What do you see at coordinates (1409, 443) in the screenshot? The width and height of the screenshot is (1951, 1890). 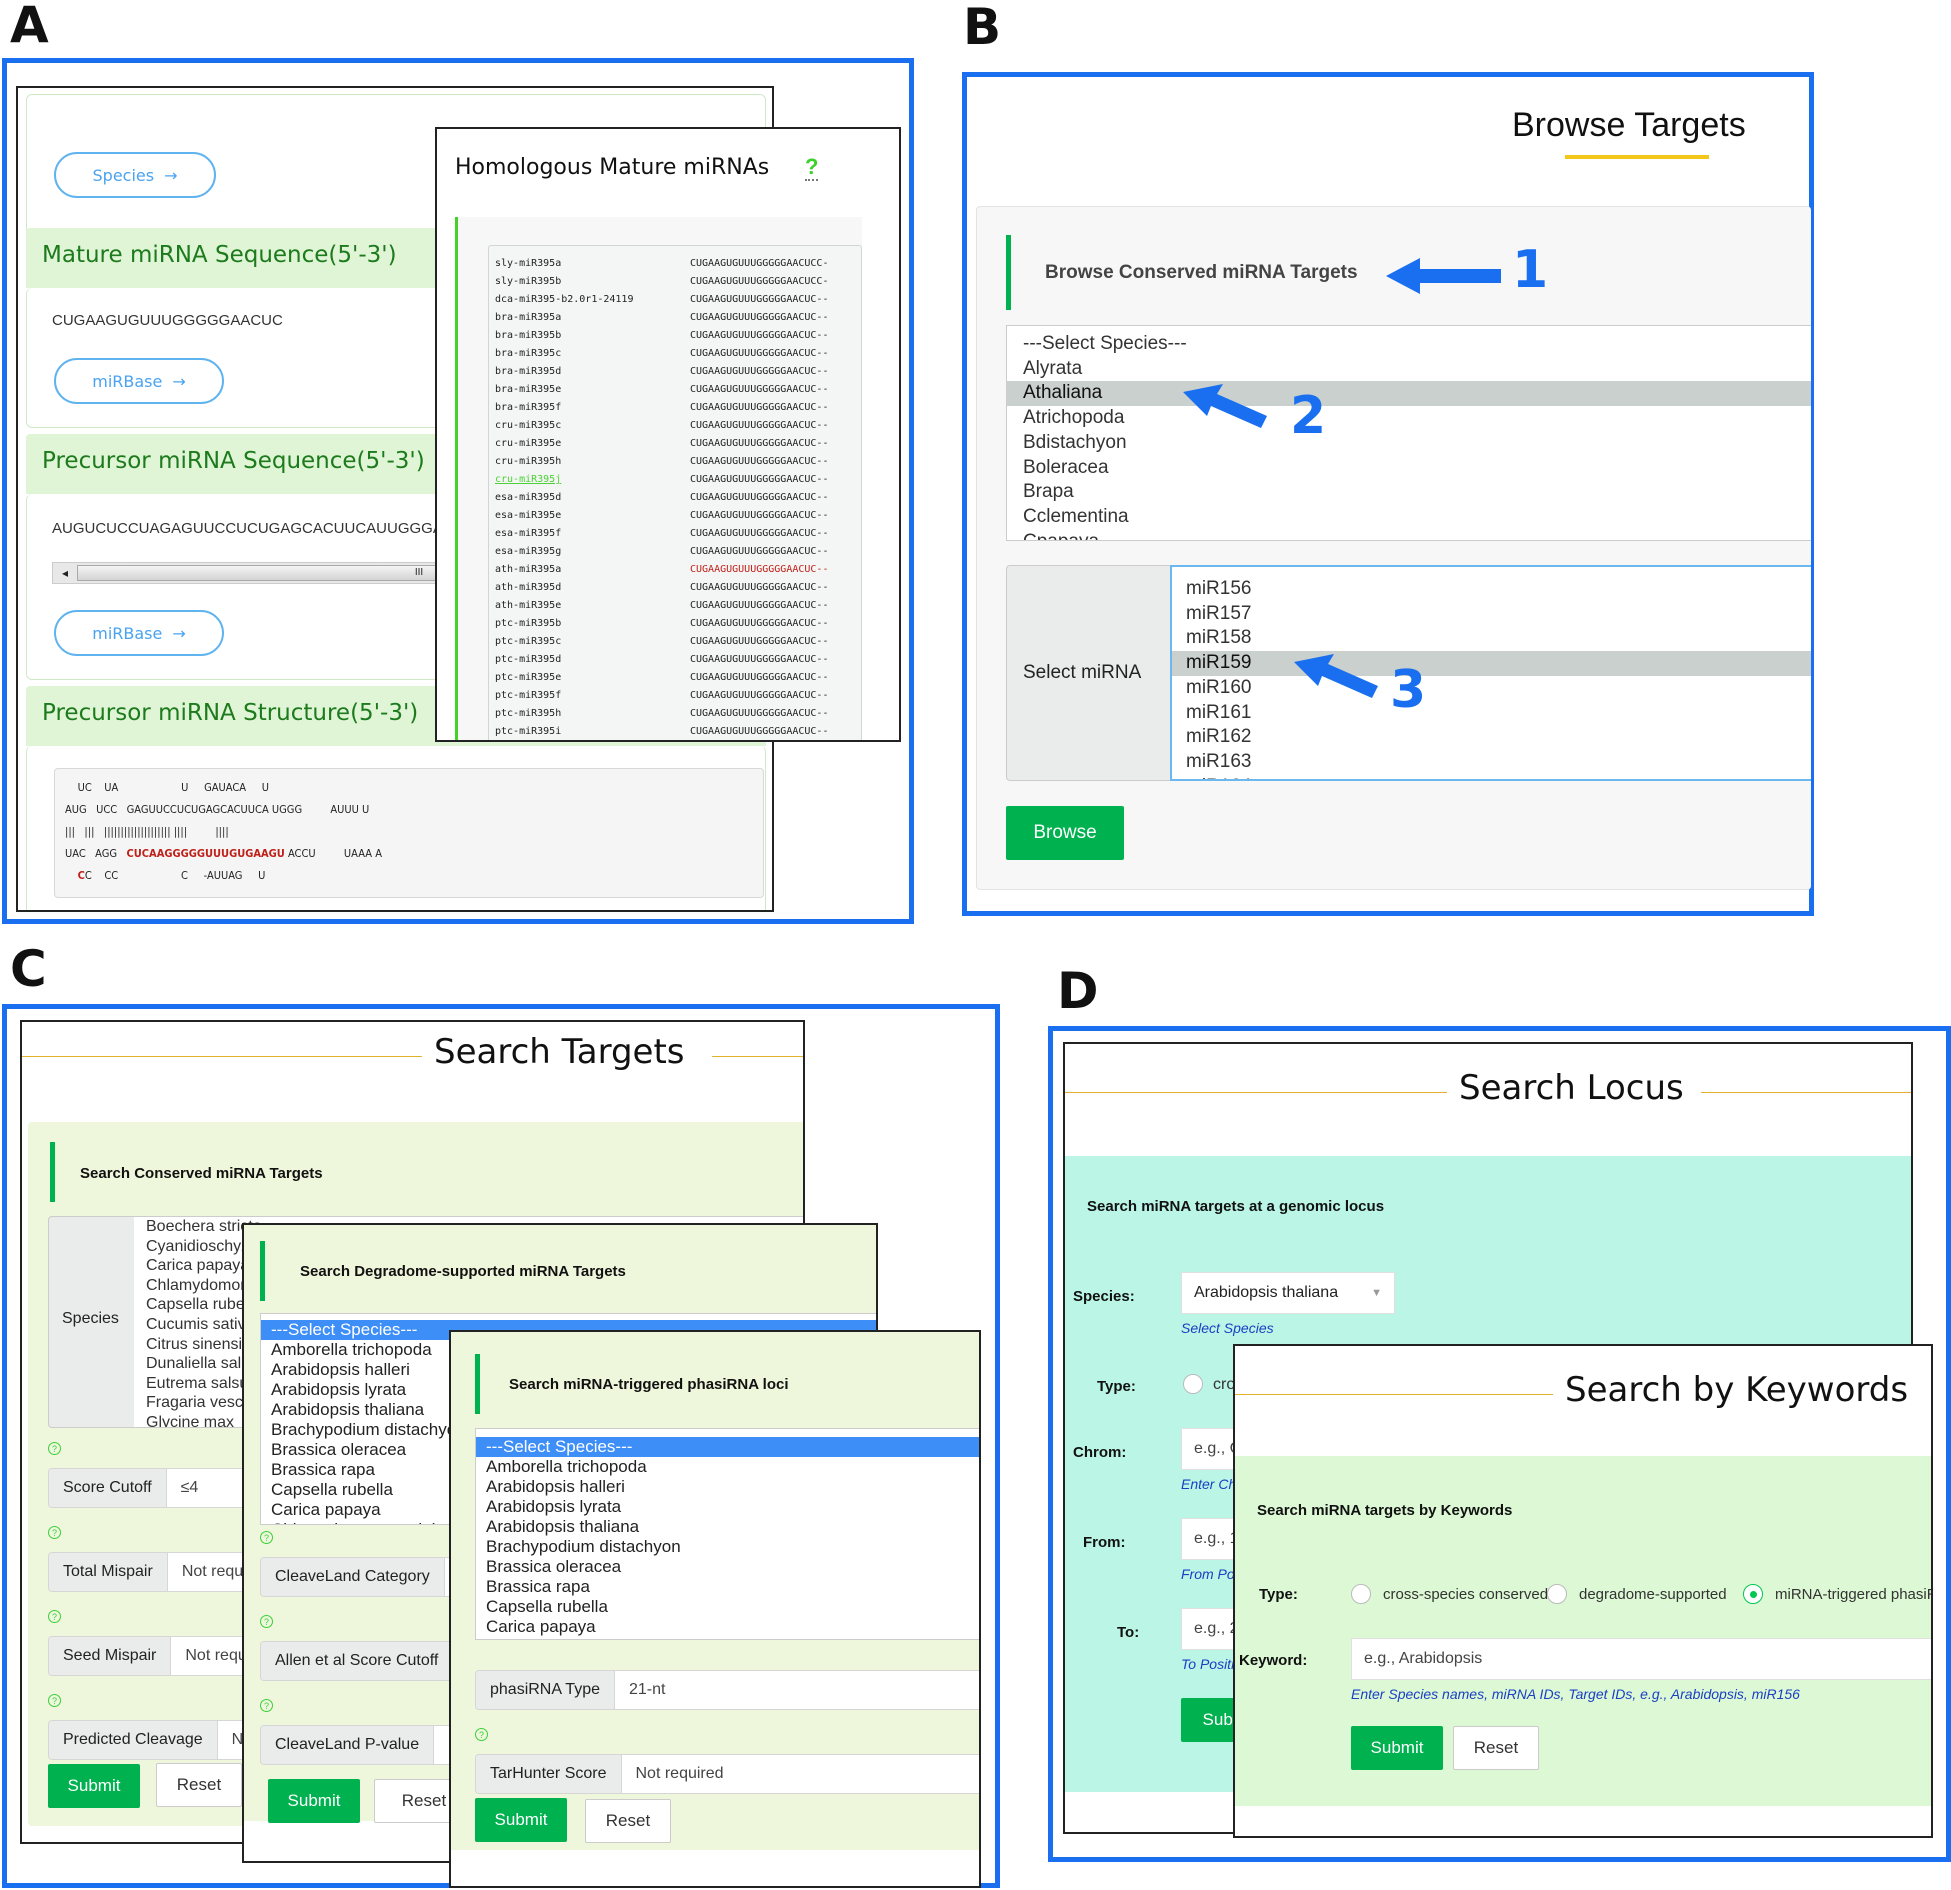 I see `species-option: Bdistachyon` at bounding box center [1409, 443].